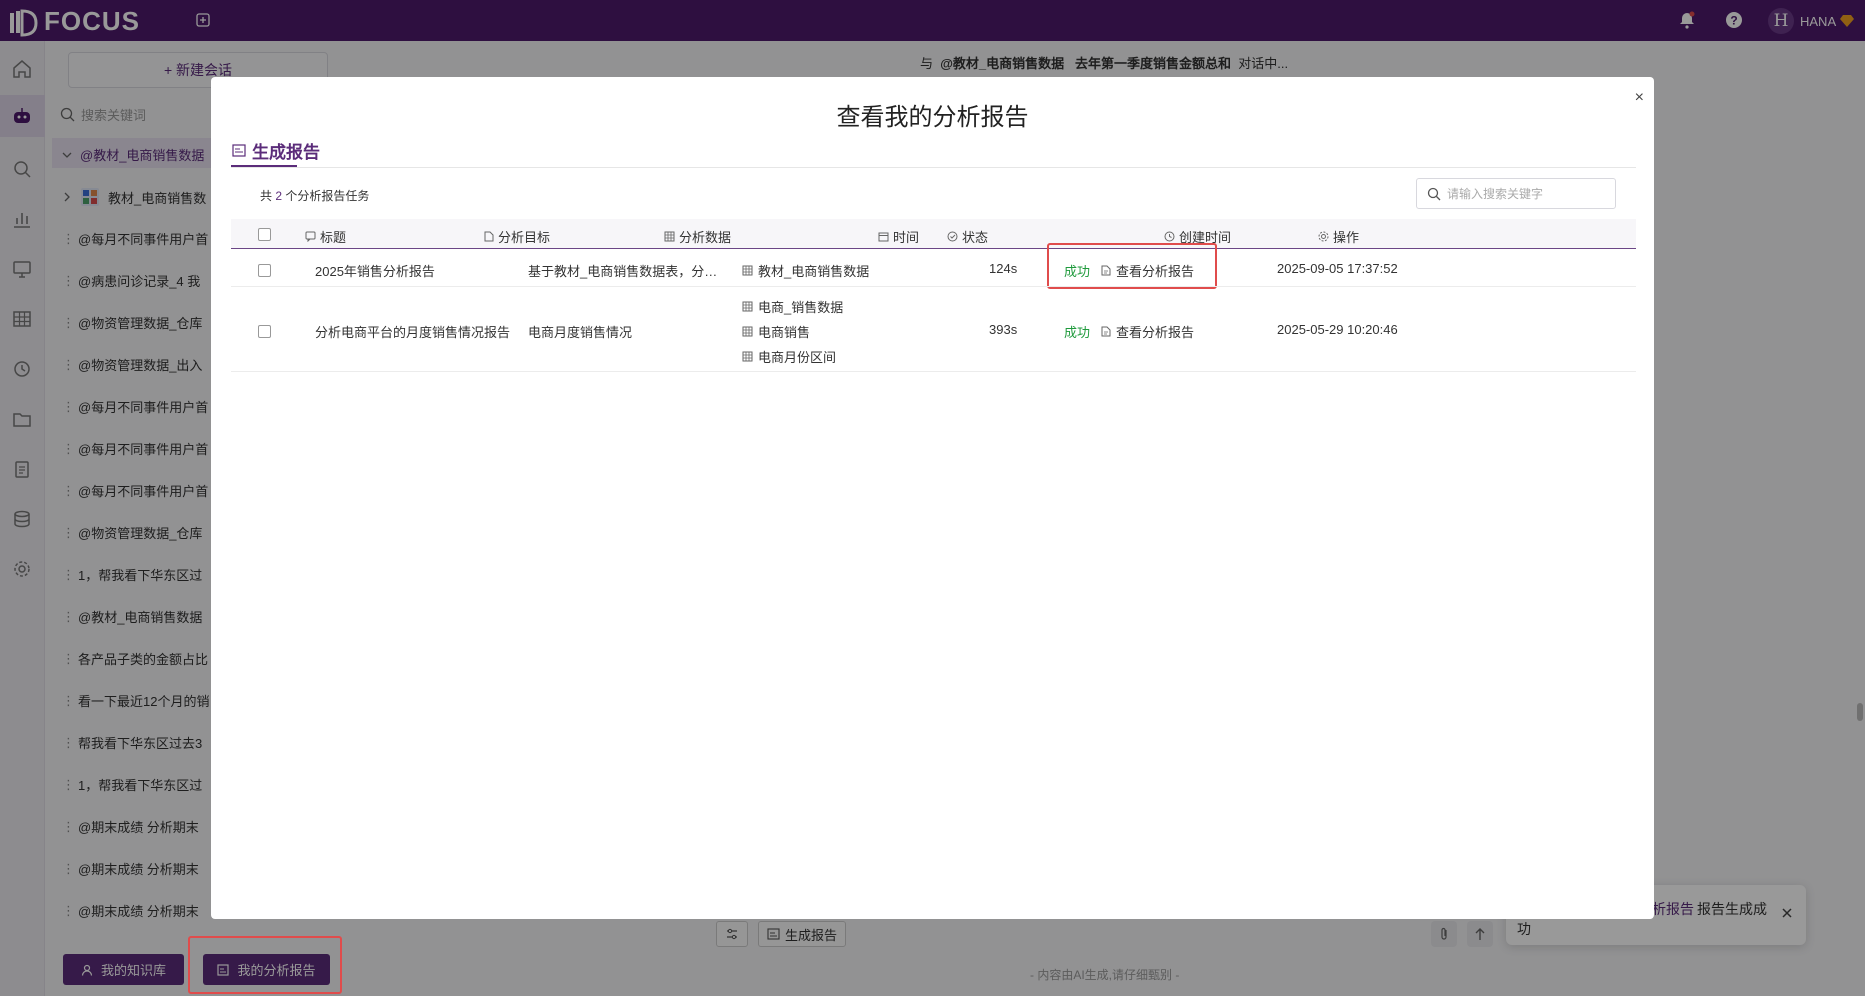 The height and width of the screenshot is (996, 1865). I want to click on row-time: 393s, so click(1003, 329).